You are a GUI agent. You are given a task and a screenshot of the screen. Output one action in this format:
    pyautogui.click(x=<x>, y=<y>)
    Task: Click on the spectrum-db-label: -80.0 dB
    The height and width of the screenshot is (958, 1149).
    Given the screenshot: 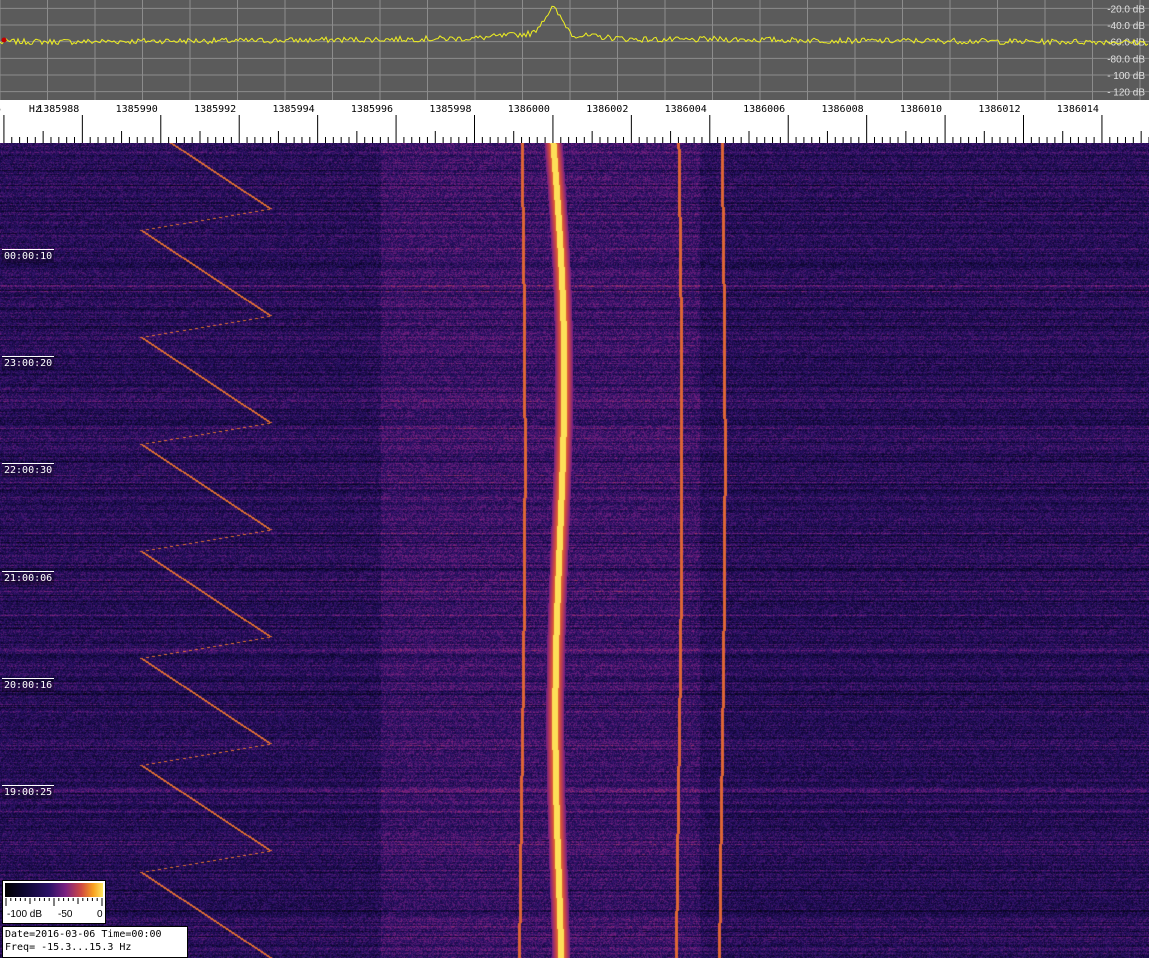 What is the action you would take?
    pyautogui.click(x=1126, y=59)
    